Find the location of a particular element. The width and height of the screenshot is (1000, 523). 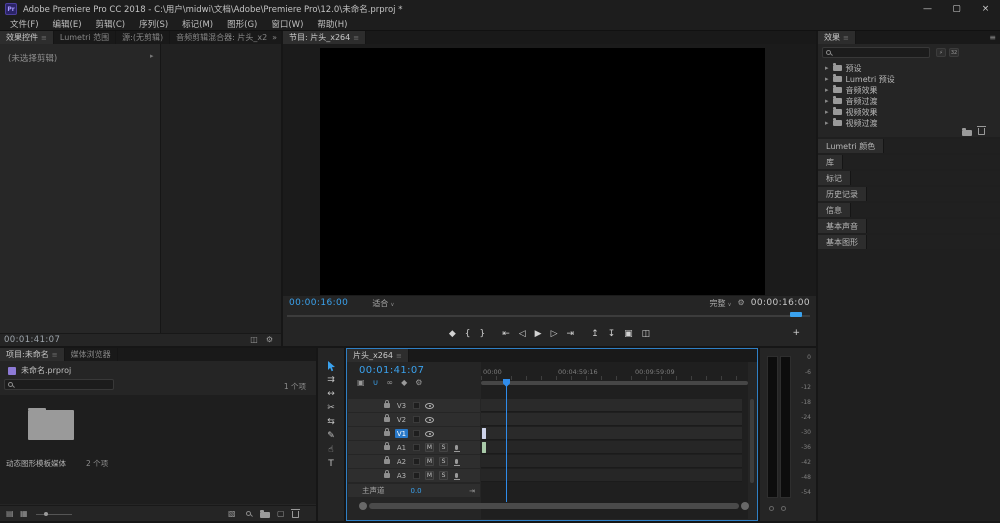

zoom-level-select: 适合 ∨ is located at coordinates (383, 303).